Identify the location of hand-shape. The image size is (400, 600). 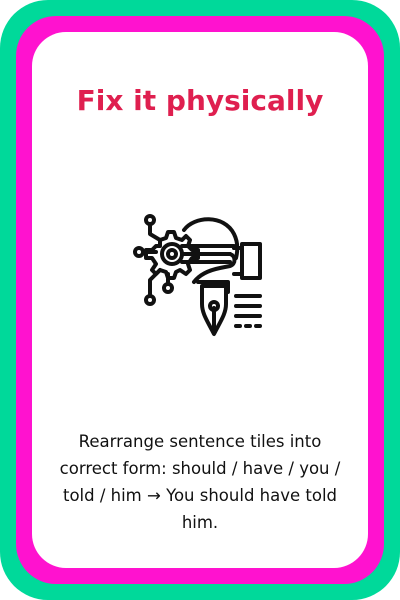
(221, 255).